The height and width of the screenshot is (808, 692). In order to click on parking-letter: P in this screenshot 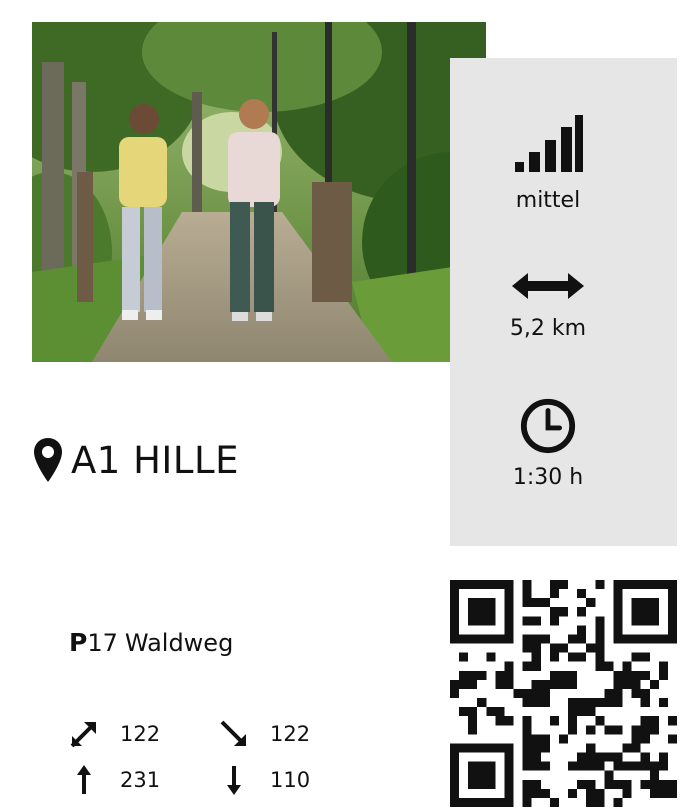, I will do `click(78, 642)`.